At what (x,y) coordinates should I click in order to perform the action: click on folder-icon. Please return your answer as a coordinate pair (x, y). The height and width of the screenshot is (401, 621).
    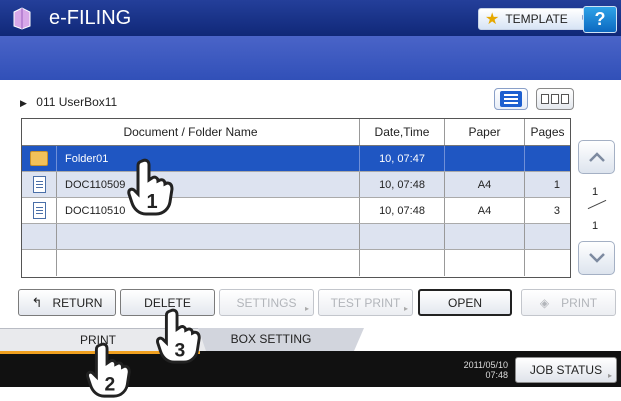
    Looking at the image, I should click on (39, 158).